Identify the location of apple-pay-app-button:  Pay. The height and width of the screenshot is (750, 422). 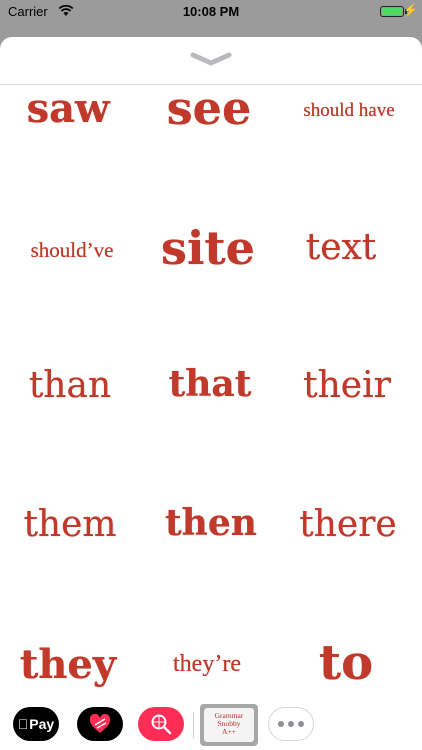
(36, 724).